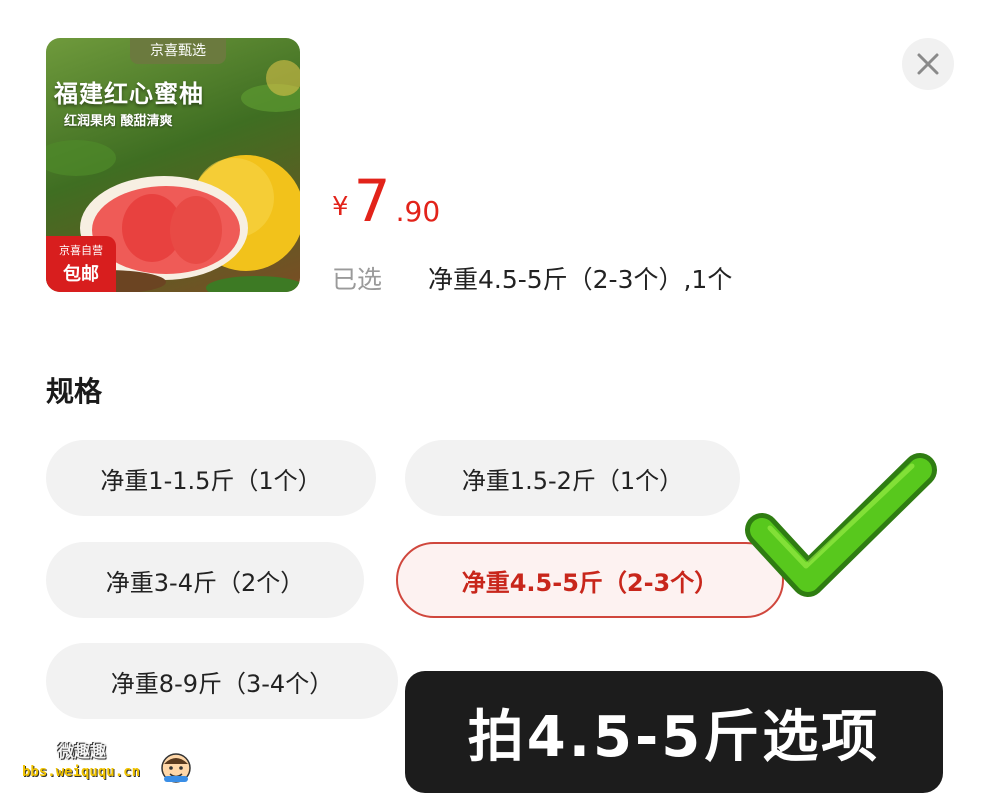  I want to click on spec-section-title: 规格, so click(74, 391).